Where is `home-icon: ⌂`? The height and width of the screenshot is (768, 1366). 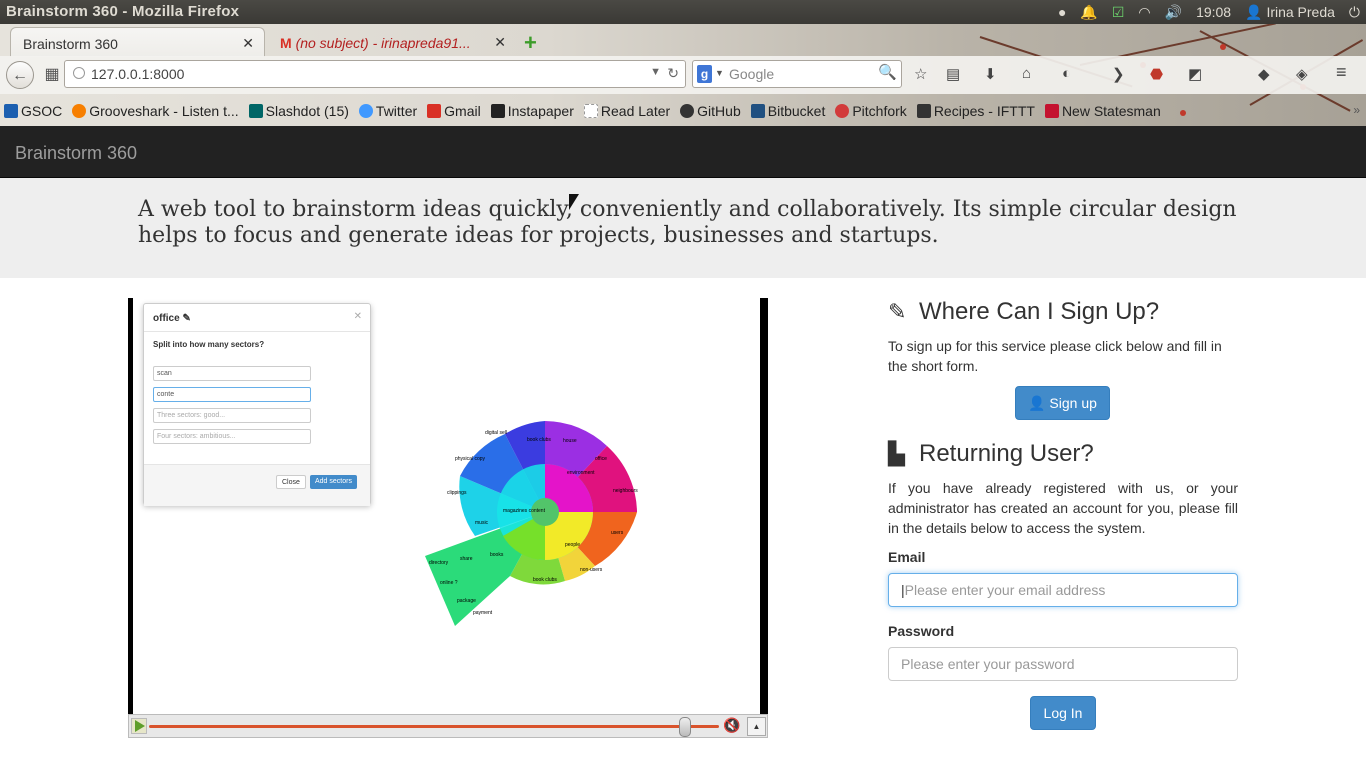 home-icon: ⌂ is located at coordinates (1026, 73).